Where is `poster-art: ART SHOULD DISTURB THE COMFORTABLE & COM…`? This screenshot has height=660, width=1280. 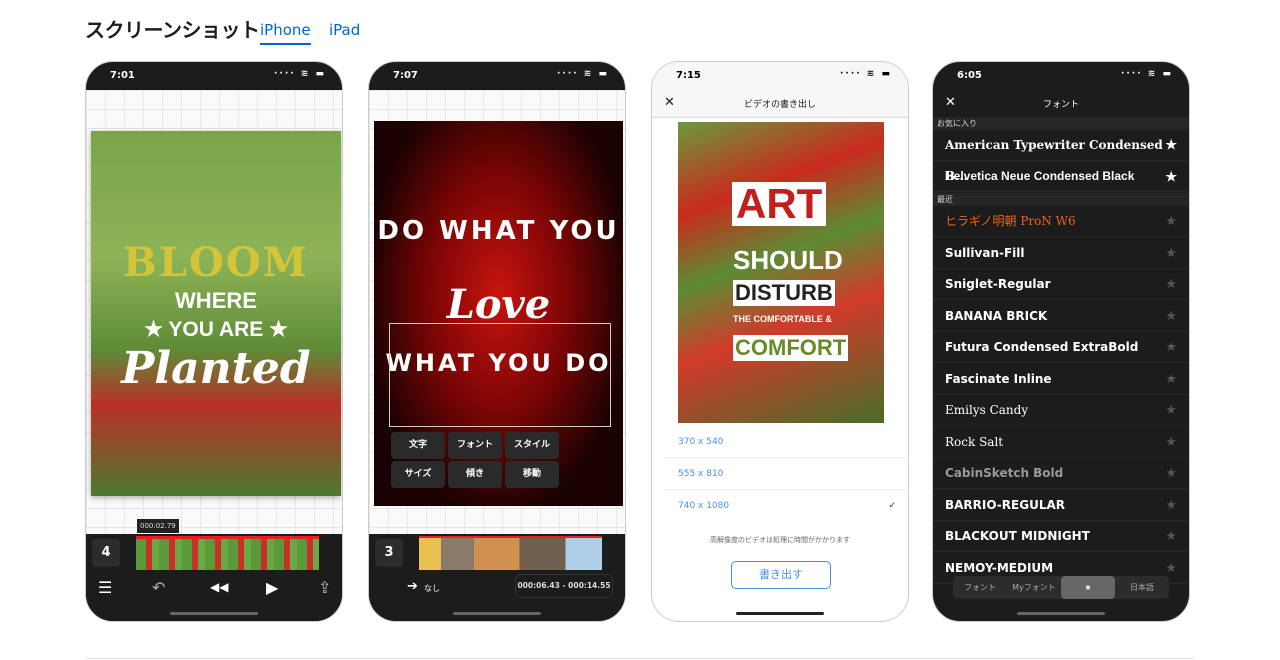 poster-art: ART SHOULD DISTURB THE COMFORTABLE & COM… is located at coordinates (781, 272).